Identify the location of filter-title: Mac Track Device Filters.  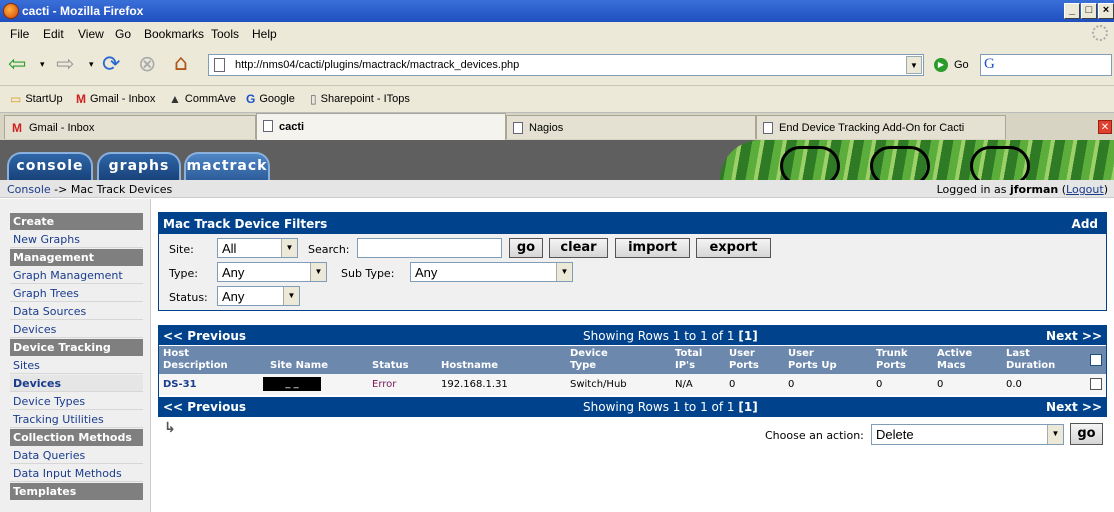
(245, 224).